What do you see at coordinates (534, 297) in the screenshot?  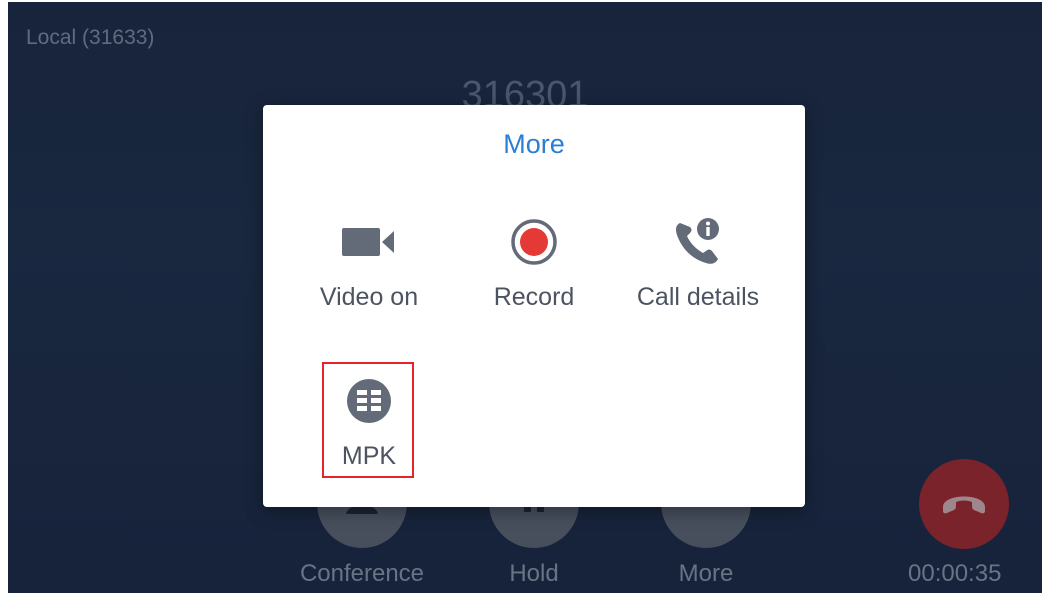 I see `record-label: Record` at bounding box center [534, 297].